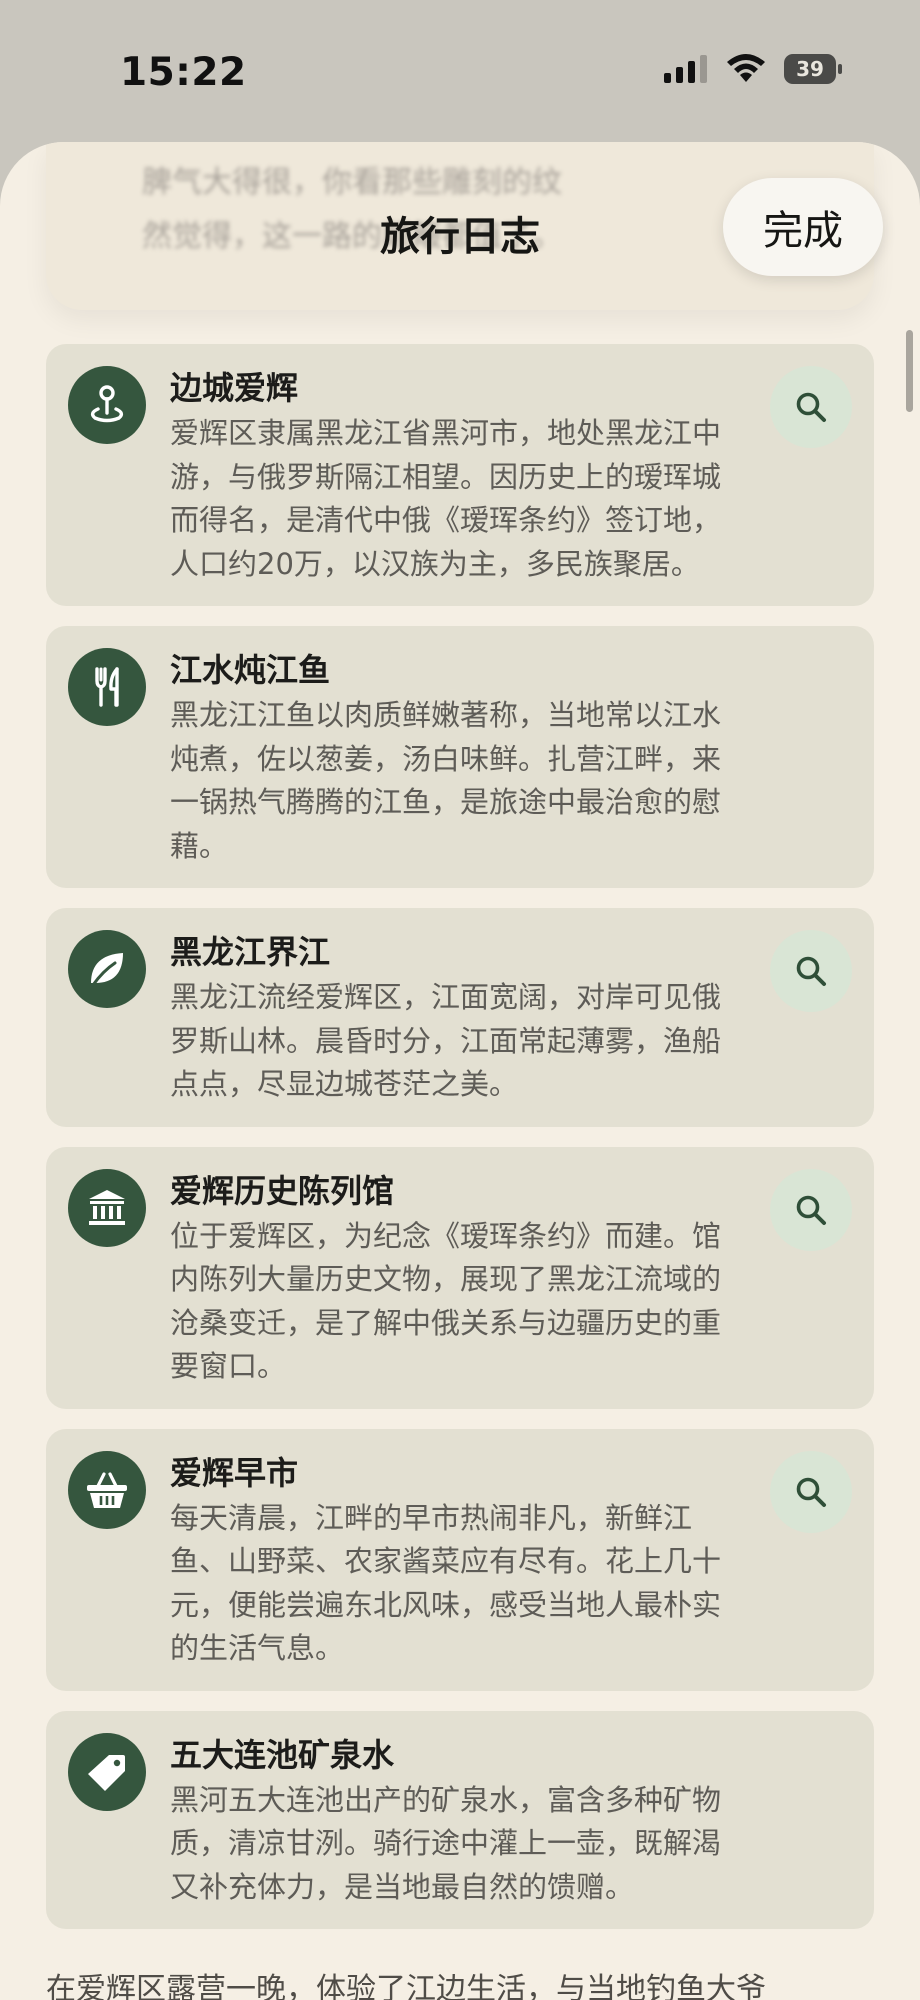 This screenshot has width=920, height=2000. I want to click on leaf-icon, so click(107, 969).